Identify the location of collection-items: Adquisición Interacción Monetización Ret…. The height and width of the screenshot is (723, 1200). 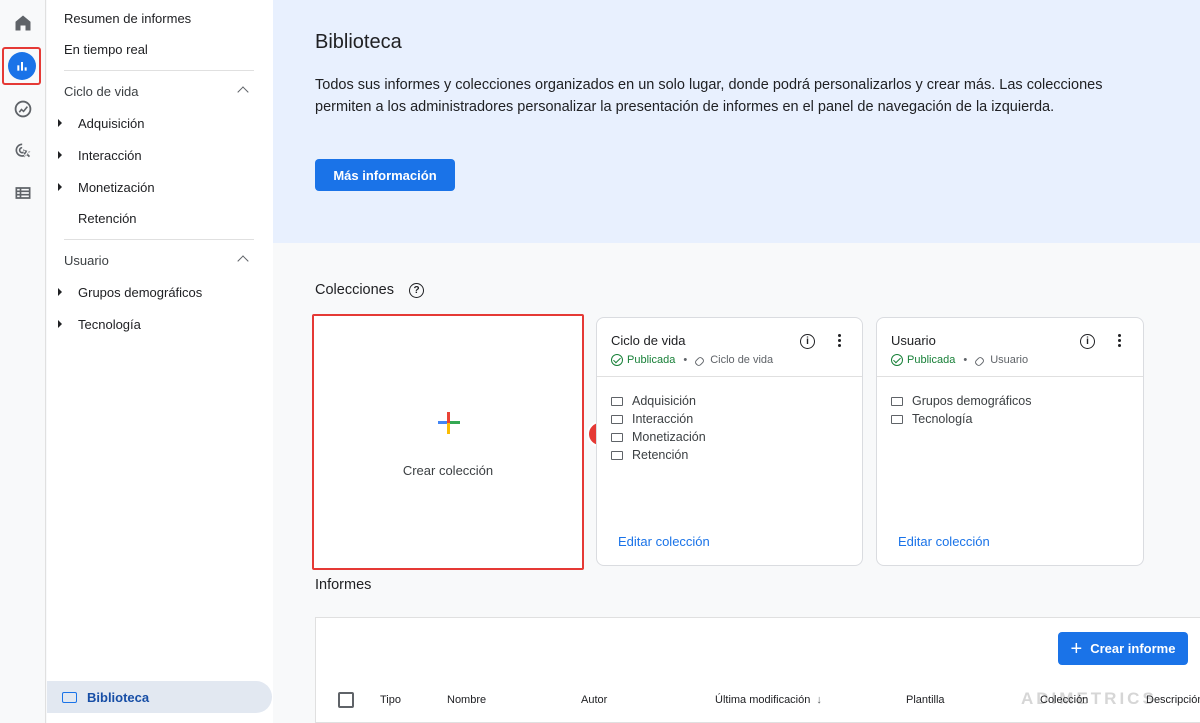
(658, 428).